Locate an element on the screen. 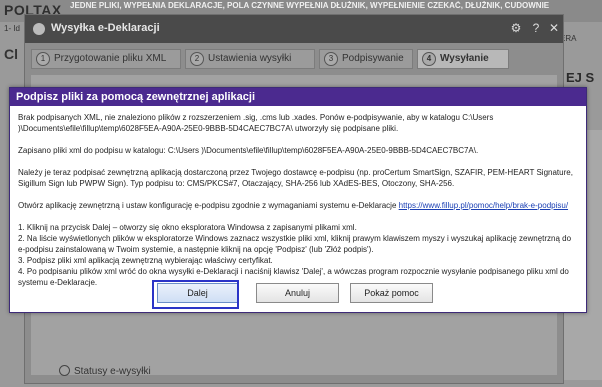 The width and height of the screenshot is (602, 387). step-number: 2 is located at coordinates (197, 59).